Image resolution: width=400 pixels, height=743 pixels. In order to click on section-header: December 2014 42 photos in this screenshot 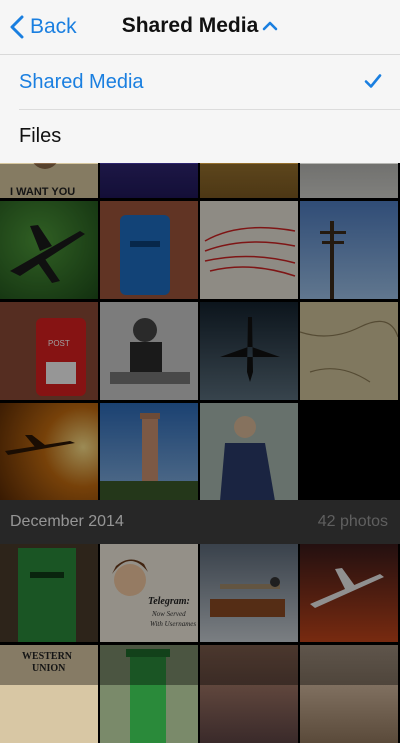, I will do `click(200, 522)`.